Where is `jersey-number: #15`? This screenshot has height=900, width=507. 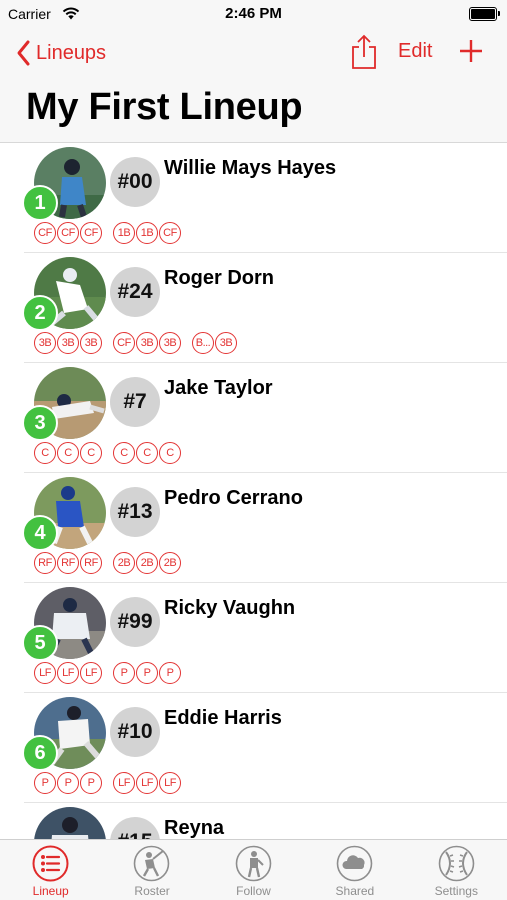
jersey-number: #15 is located at coordinates (135, 828).